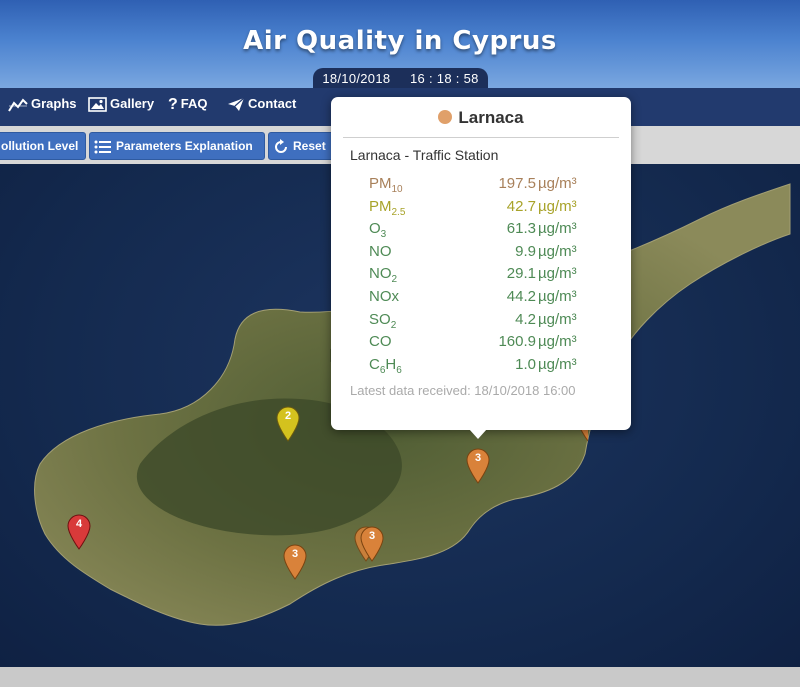  What do you see at coordinates (521, 206) in the screenshot?
I see `parameter-value: 42.7` at bounding box center [521, 206].